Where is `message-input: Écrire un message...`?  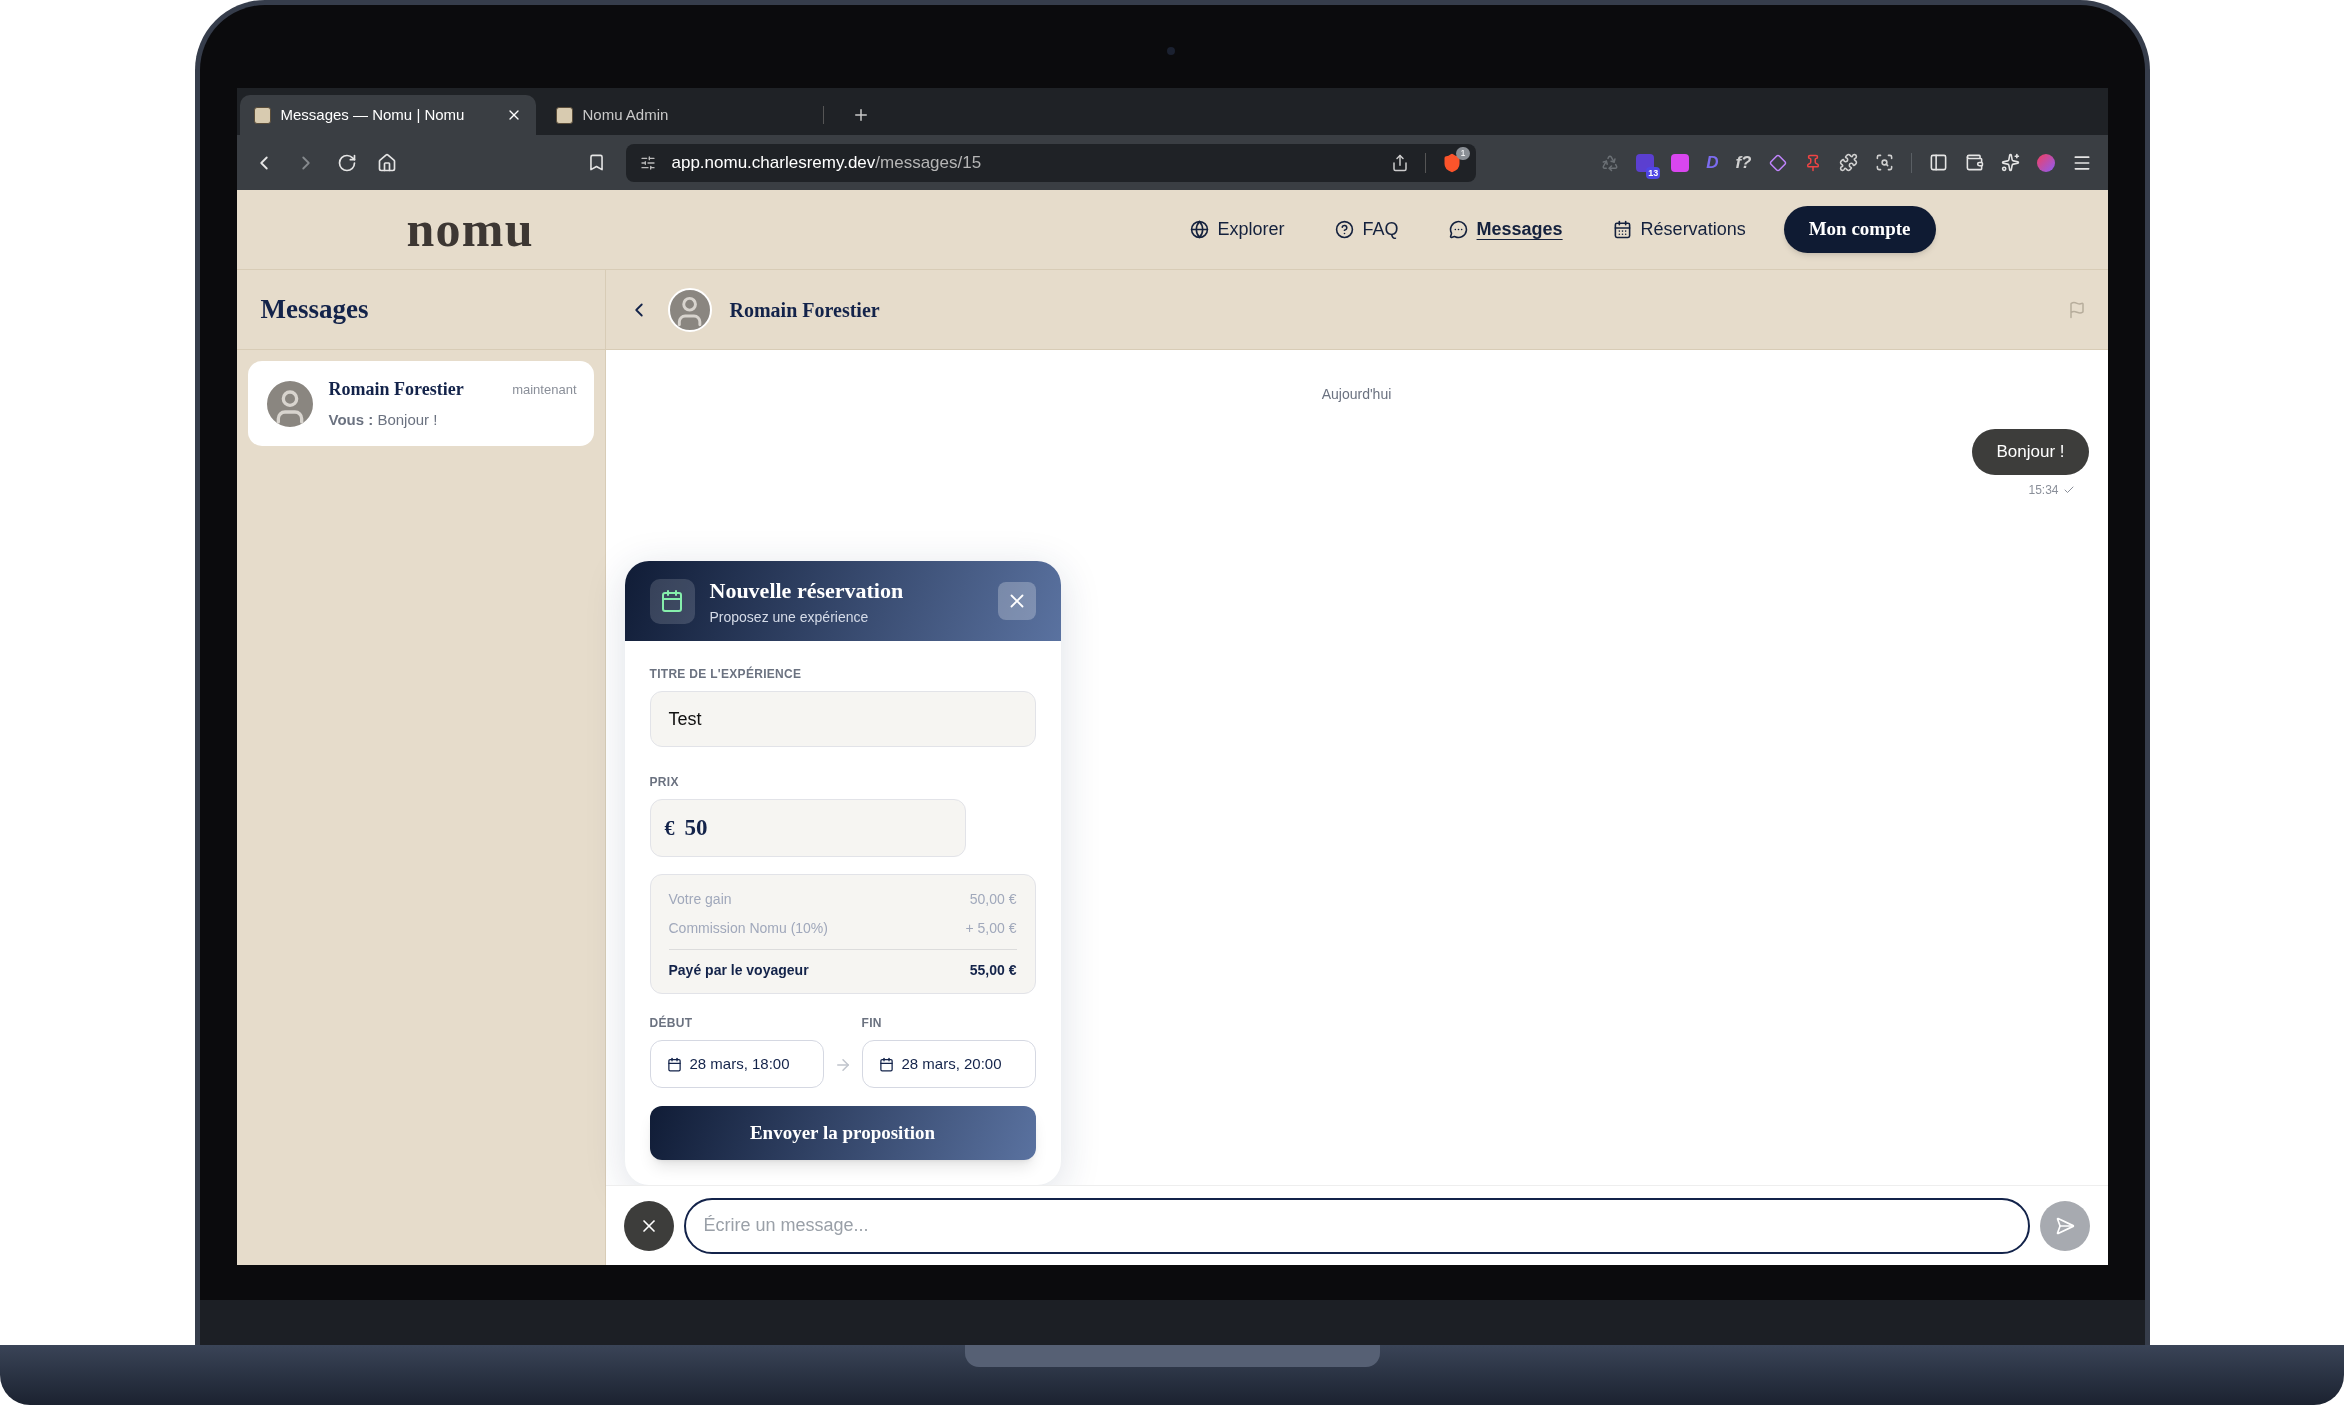
message-input: Écrire un message... is located at coordinates (1356, 1225).